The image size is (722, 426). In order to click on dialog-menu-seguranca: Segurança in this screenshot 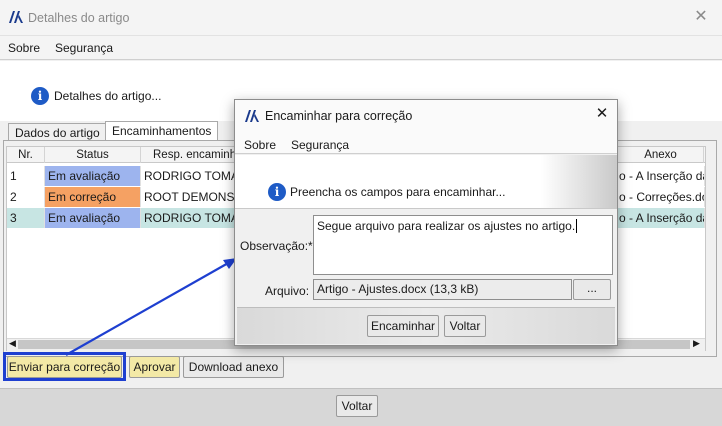, I will do `click(320, 145)`.